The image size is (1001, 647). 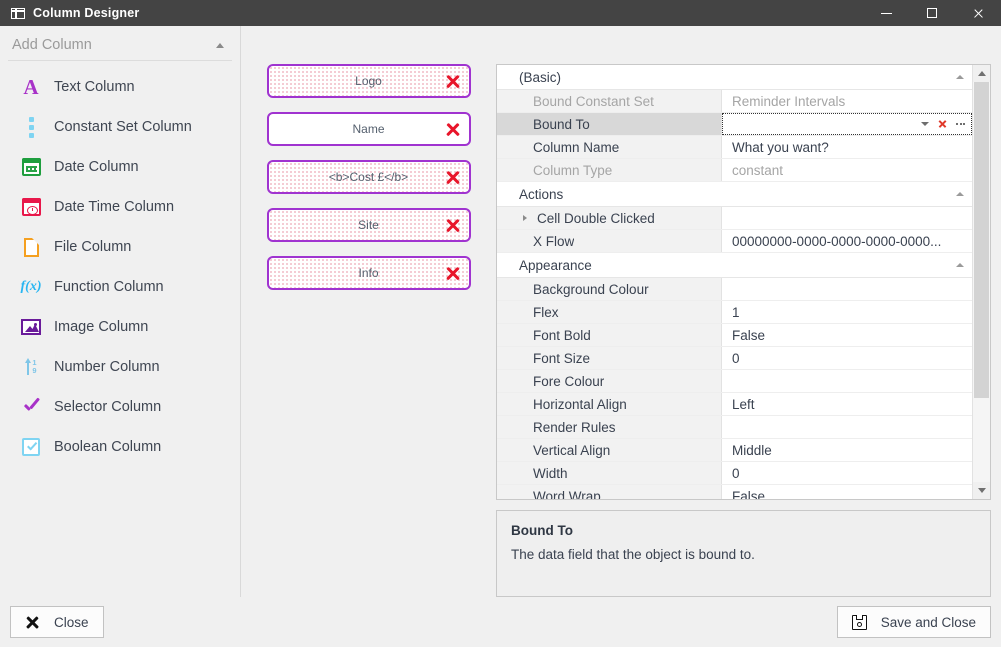 I want to click on scrollbar-thumb, so click(x=981, y=240).